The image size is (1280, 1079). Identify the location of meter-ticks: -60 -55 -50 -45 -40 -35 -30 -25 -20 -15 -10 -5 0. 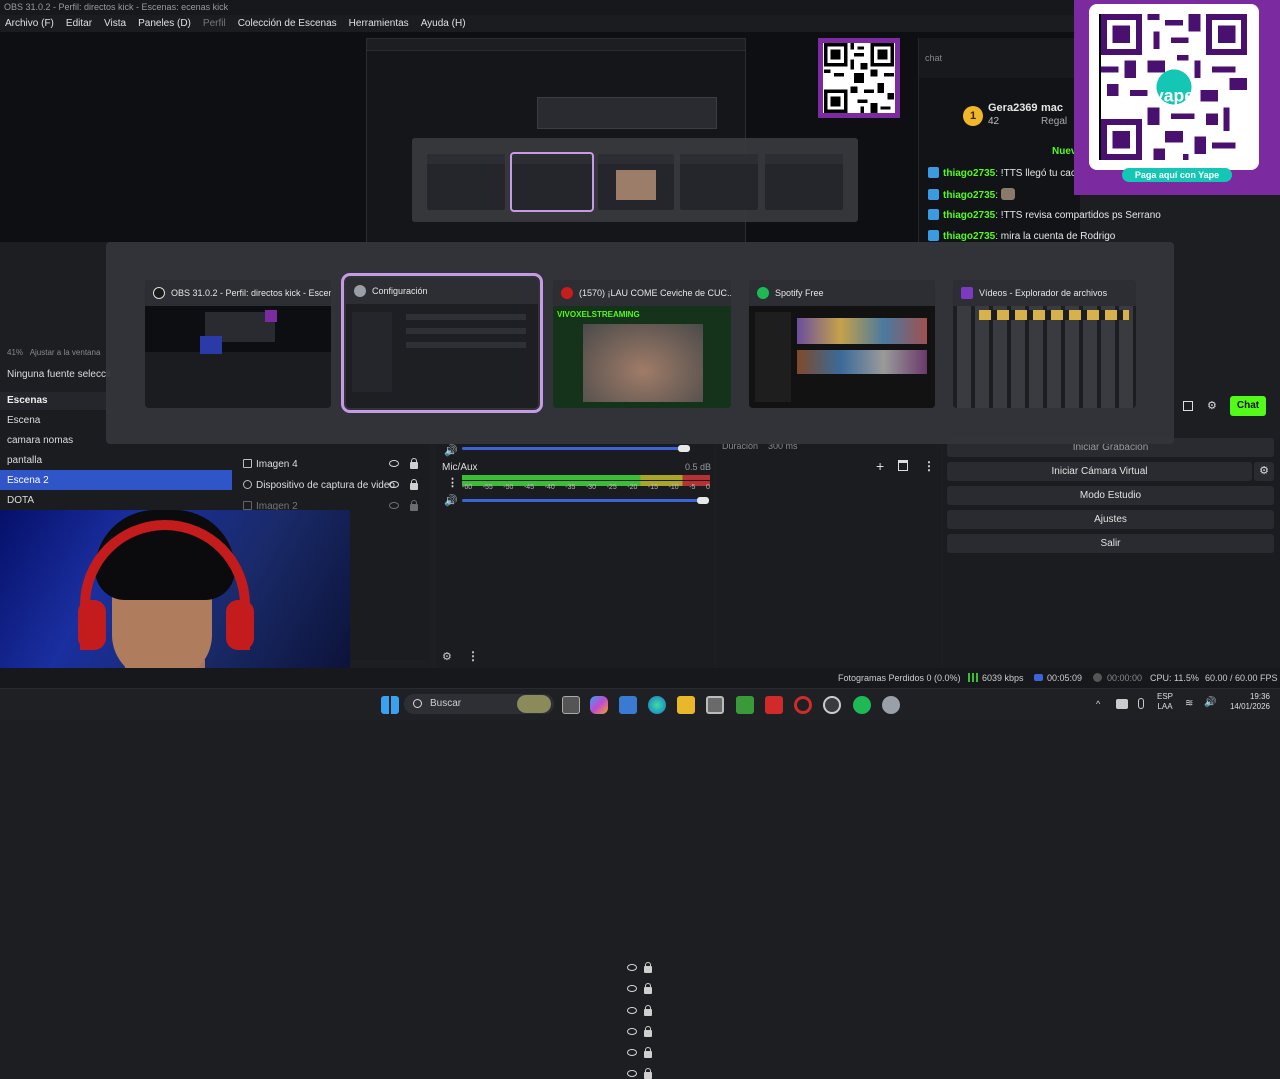
(586, 487).